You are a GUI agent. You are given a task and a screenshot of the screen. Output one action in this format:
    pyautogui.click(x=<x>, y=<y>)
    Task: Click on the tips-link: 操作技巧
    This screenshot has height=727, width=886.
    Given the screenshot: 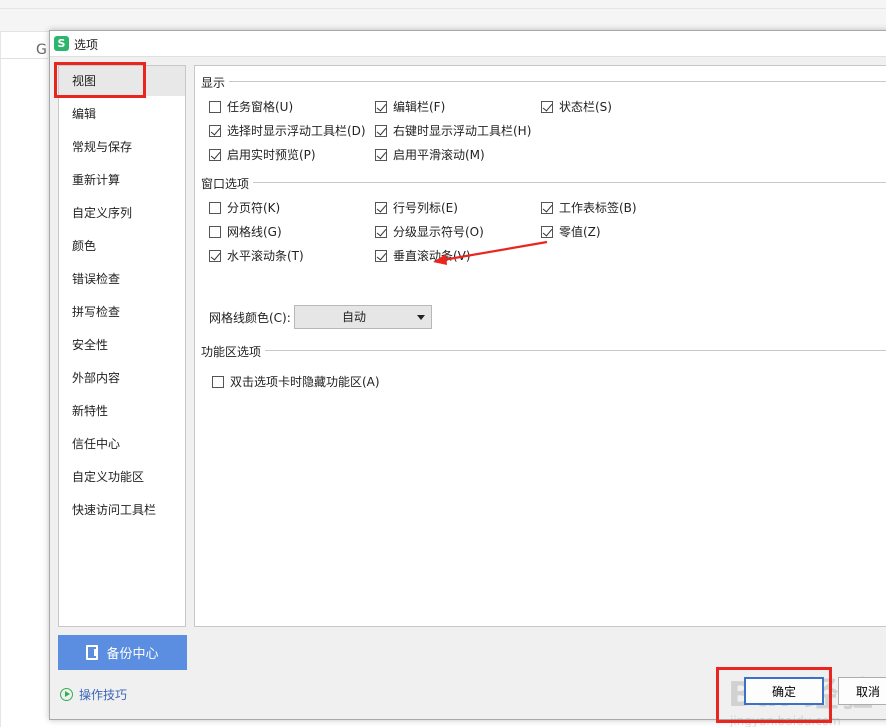 What is the action you would take?
    pyautogui.click(x=93, y=694)
    